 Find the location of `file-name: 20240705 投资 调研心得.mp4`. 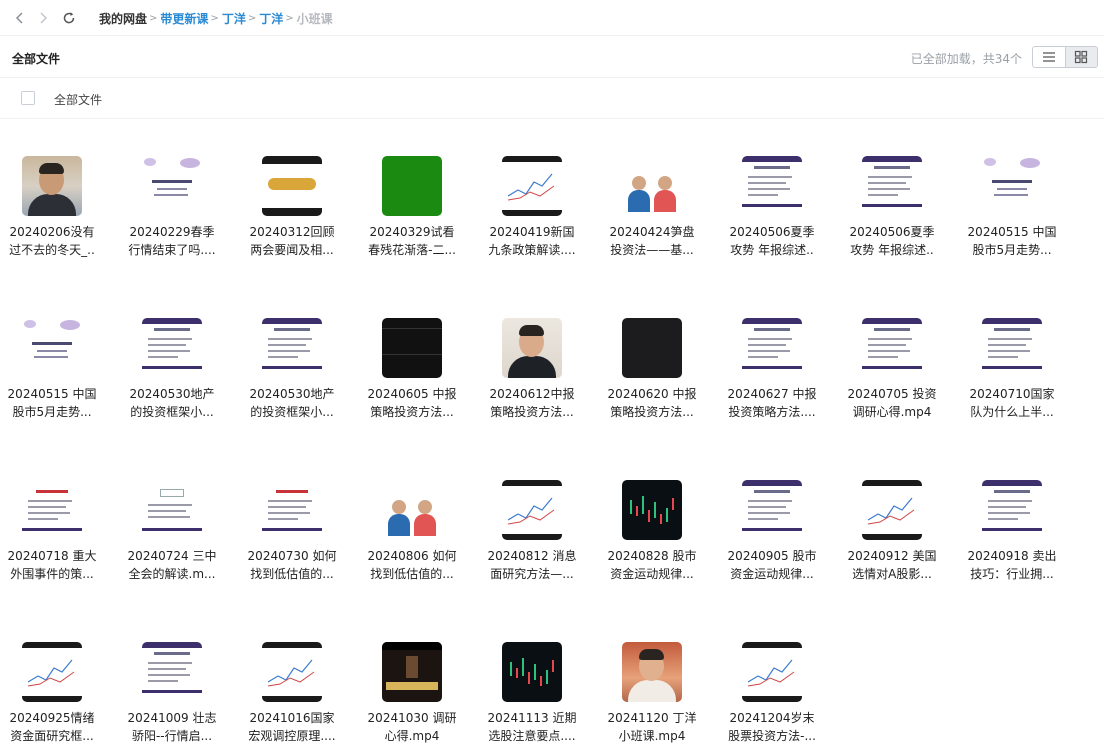

file-name: 20240705 投资 调研心得.mp4 is located at coordinates (892, 403).